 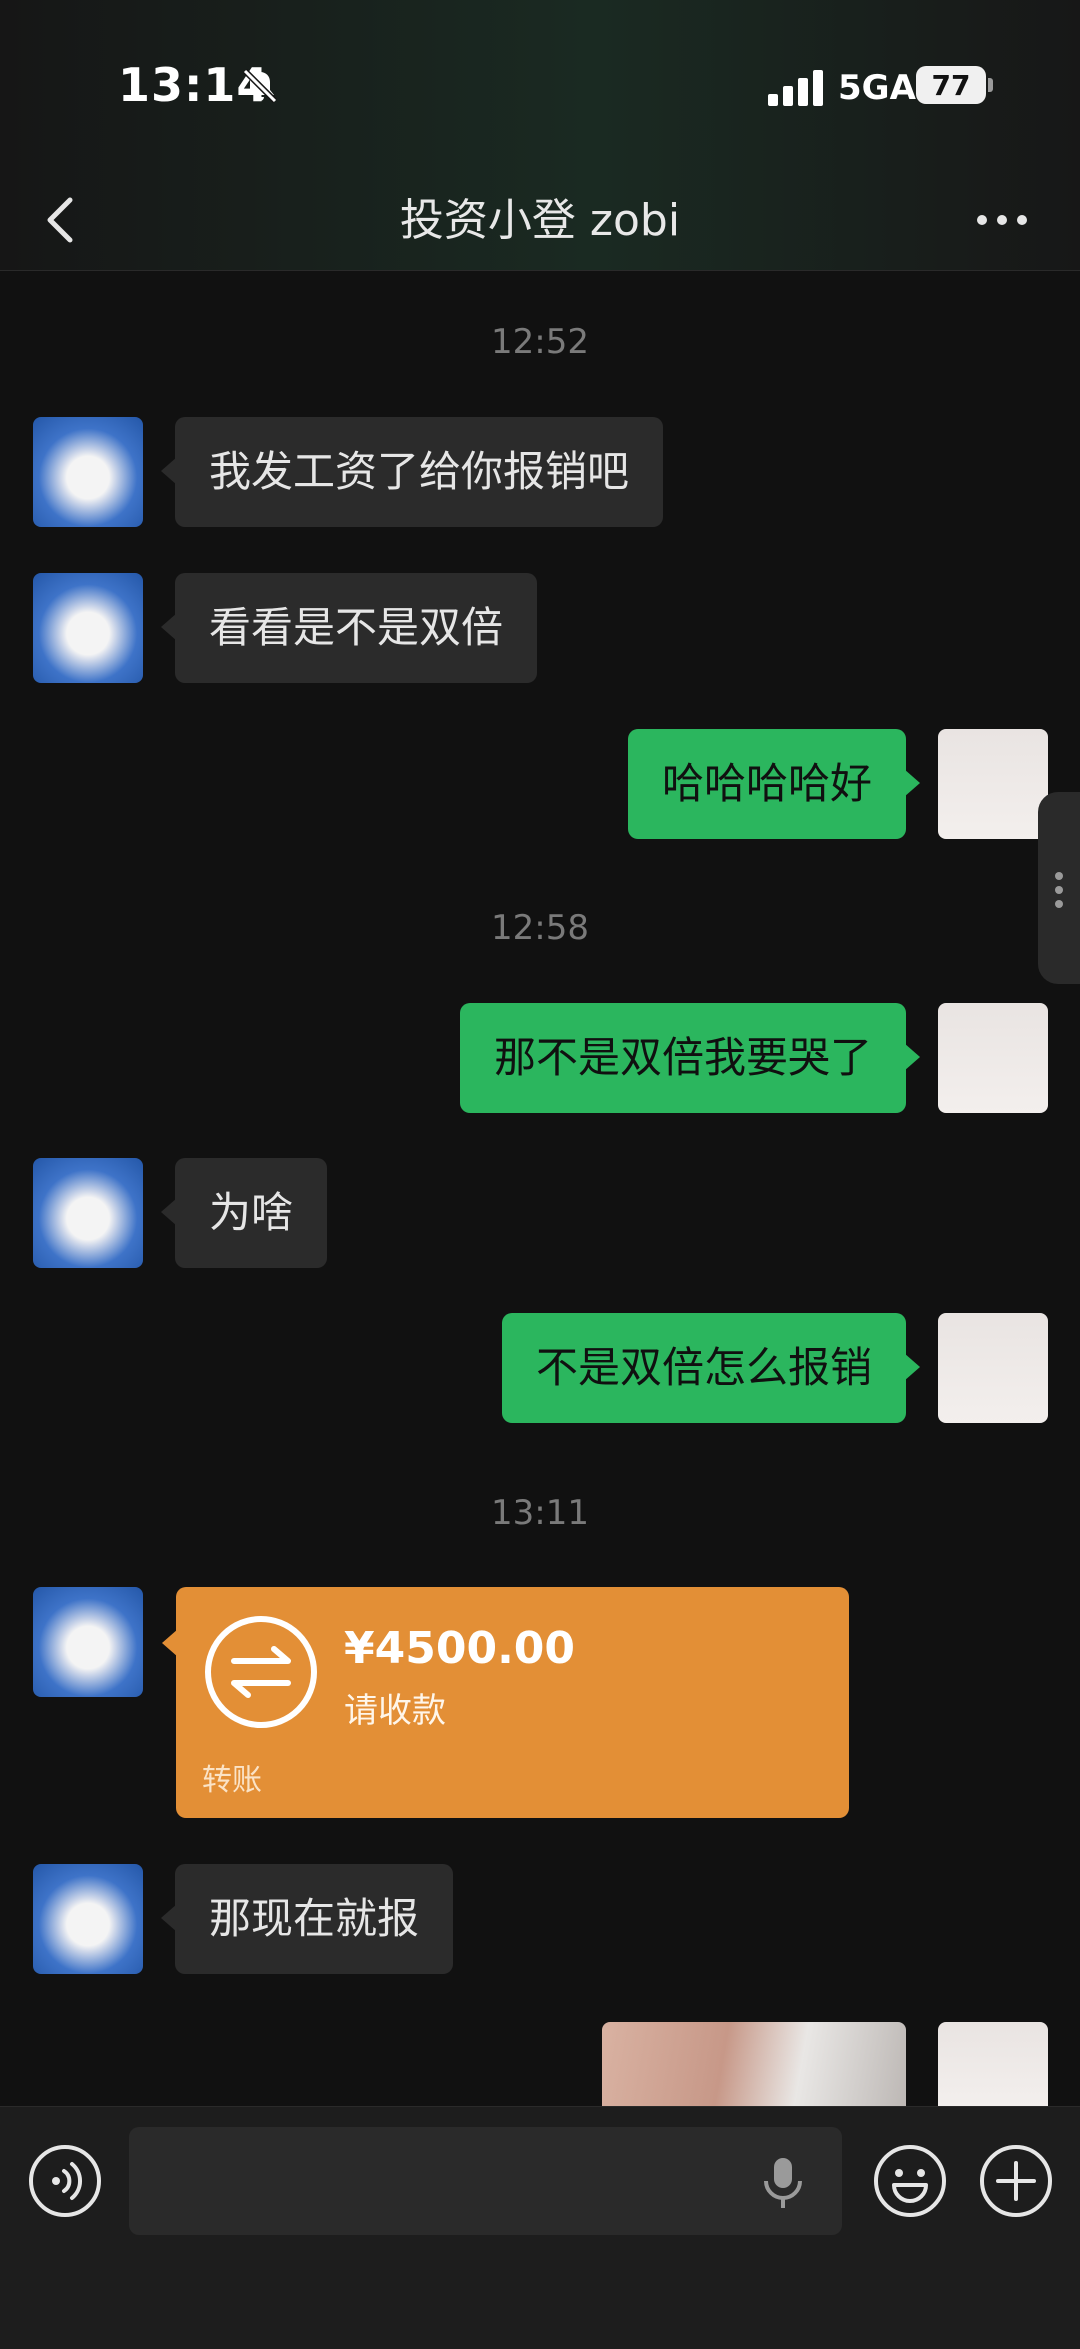 I want to click on voice-icon, so click(x=65, y=2181).